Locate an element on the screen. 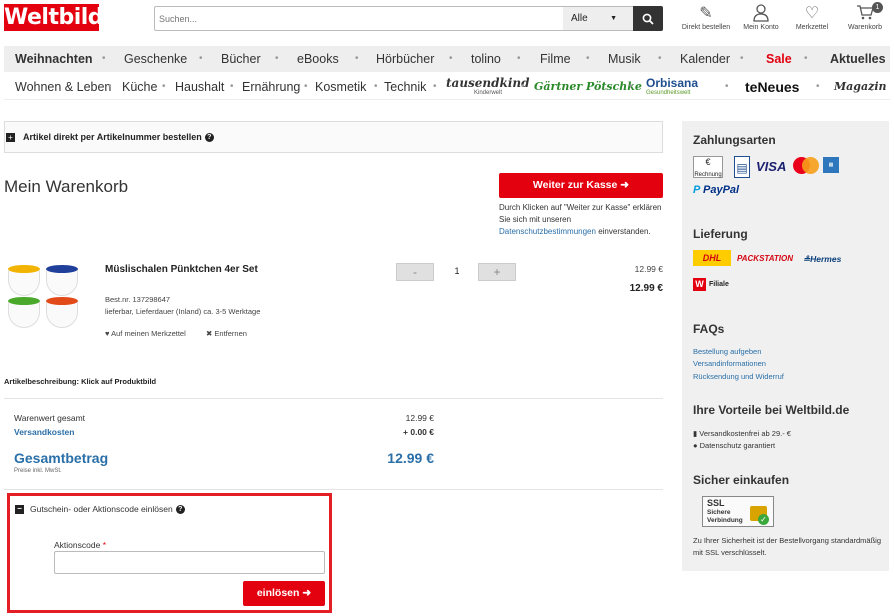 This screenshot has height=616, width=894. faq-link-versand: Versandinformationen is located at coordinates (729, 363).